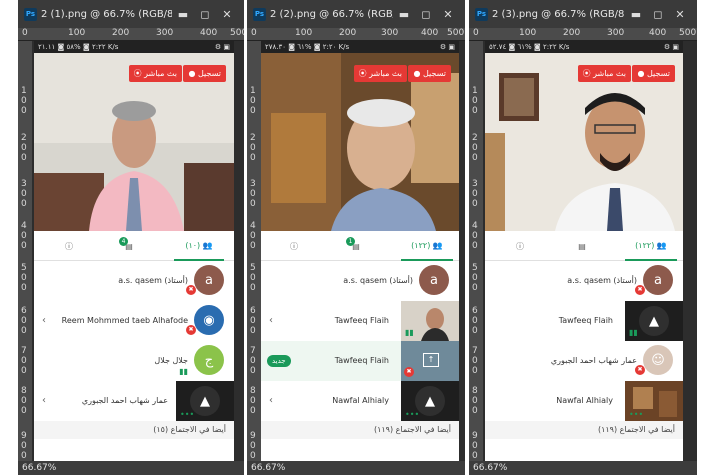 This screenshot has width=717, height=475. What do you see at coordinates (584, 401) in the screenshot?
I see `participant-row: Nawfal Alhialy •••` at bounding box center [584, 401].